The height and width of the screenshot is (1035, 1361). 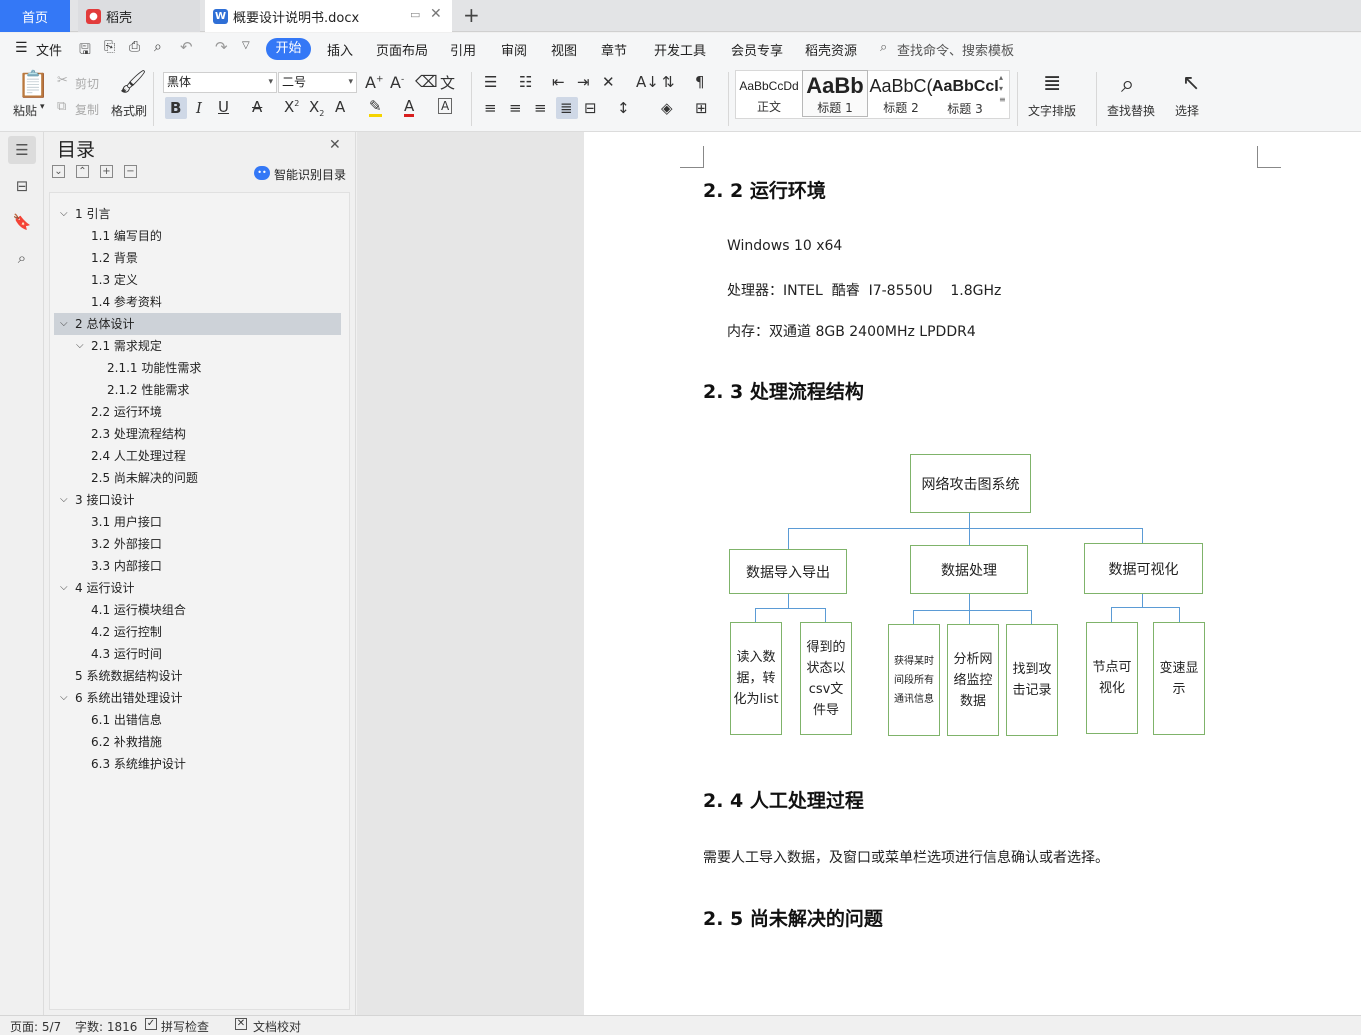 I want to click on style-heading-3: AaBbCcI 标题 3, so click(x=965, y=93).